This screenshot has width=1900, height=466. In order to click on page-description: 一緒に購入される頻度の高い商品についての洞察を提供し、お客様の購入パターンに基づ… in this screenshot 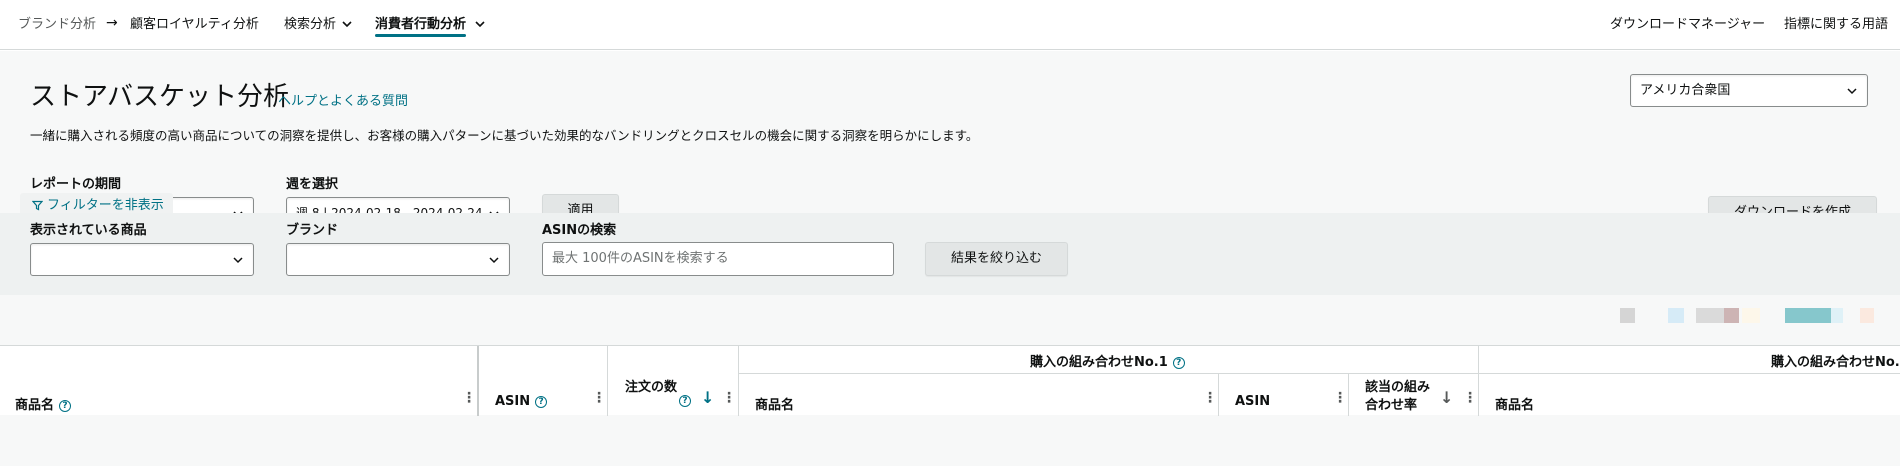, I will do `click(504, 135)`.